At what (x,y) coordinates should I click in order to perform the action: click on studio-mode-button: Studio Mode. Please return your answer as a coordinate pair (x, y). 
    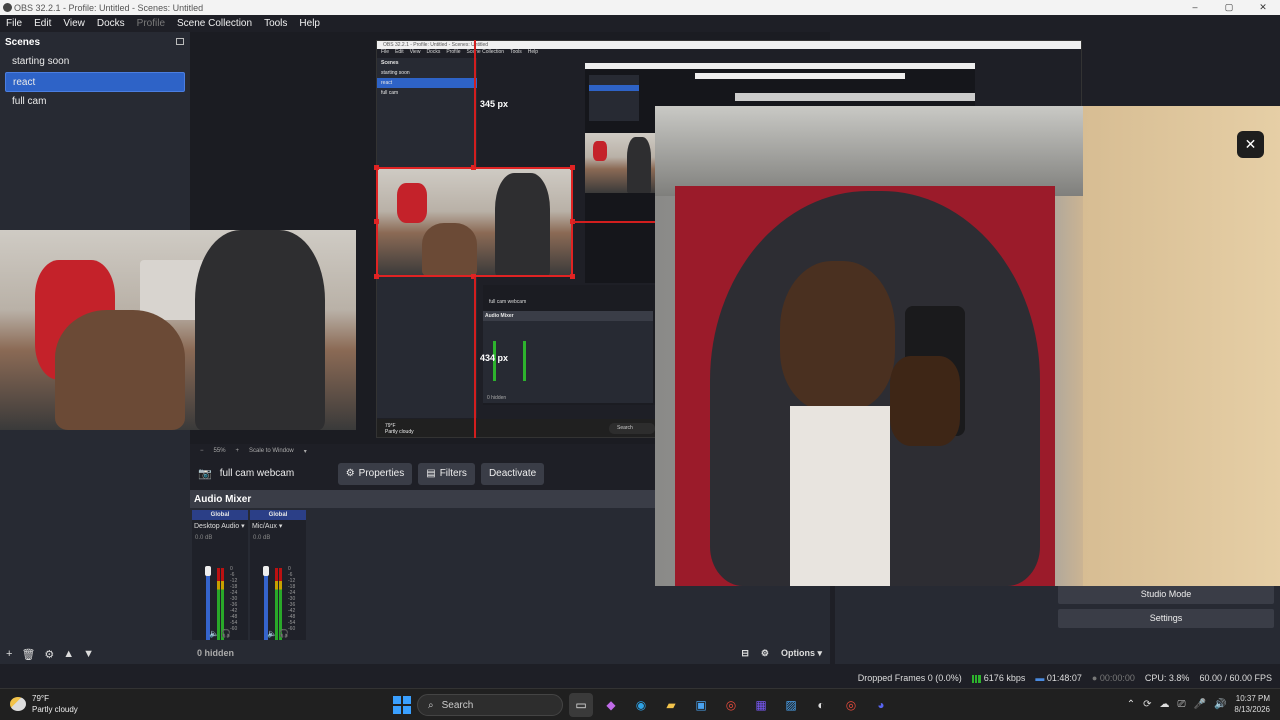
    Looking at the image, I should click on (1166, 594).